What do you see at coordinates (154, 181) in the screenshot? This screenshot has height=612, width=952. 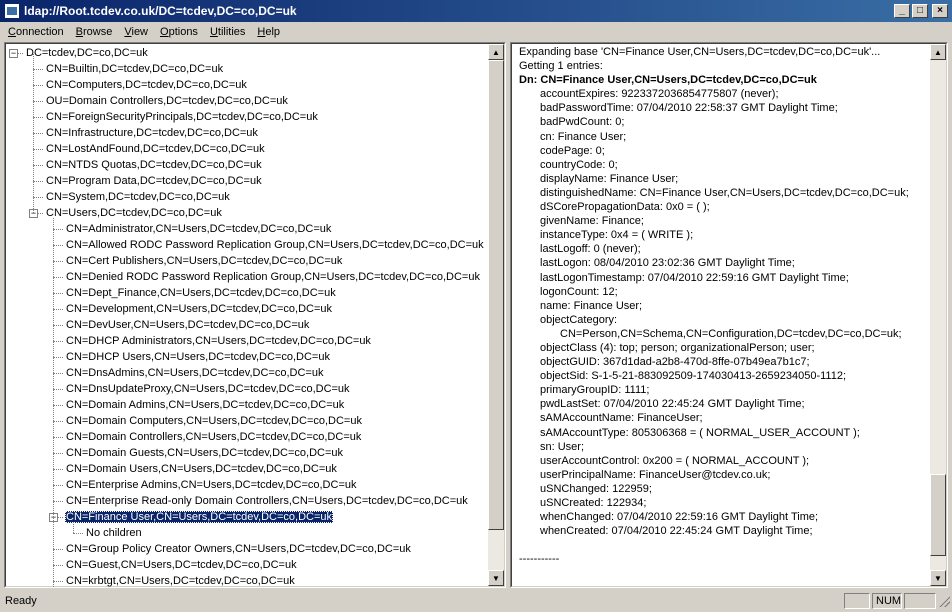 I see `tree-node: CN=Program Data,DC=tcdev,DC=co,DC=uk` at bounding box center [154, 181].